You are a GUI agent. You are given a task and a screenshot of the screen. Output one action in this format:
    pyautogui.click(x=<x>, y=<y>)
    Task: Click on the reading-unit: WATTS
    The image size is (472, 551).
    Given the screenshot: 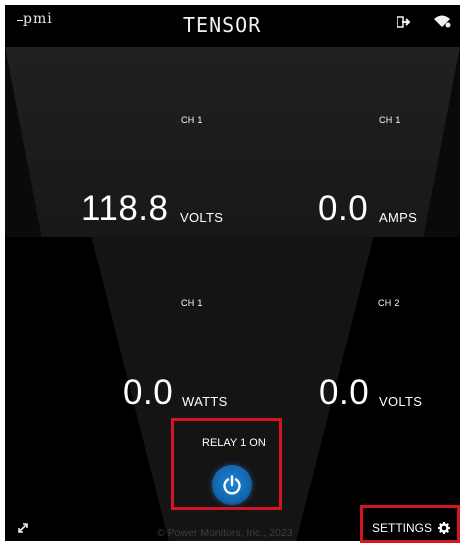 What is the action you would take?
    pyautogui.click(x=205, y=401)
    